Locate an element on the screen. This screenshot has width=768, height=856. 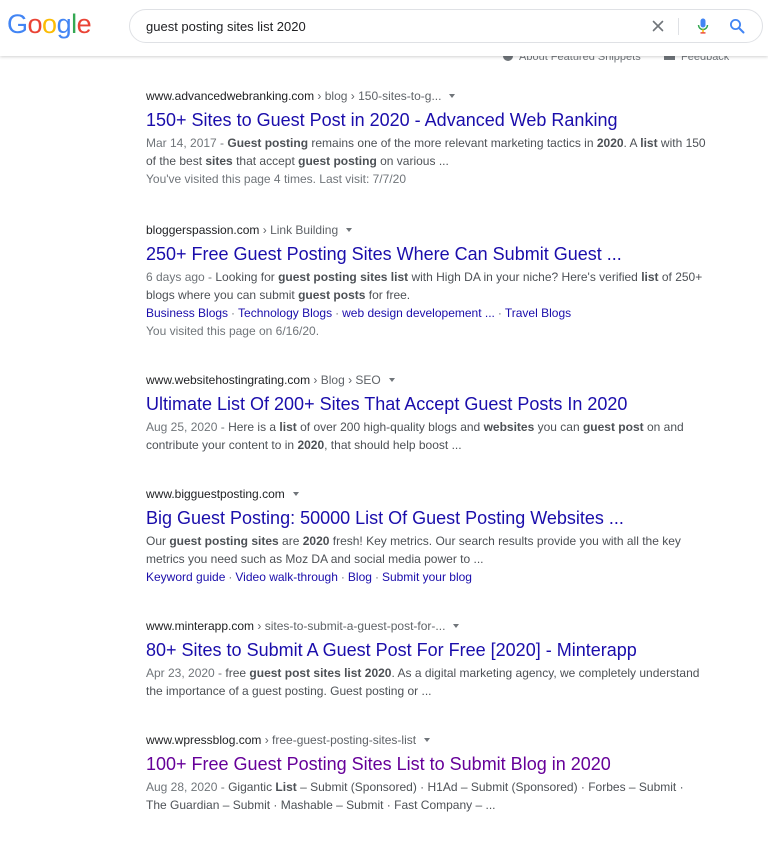
featured-snippet-links: About Featured Snippets Feedback is located at coordinates (384, 62).